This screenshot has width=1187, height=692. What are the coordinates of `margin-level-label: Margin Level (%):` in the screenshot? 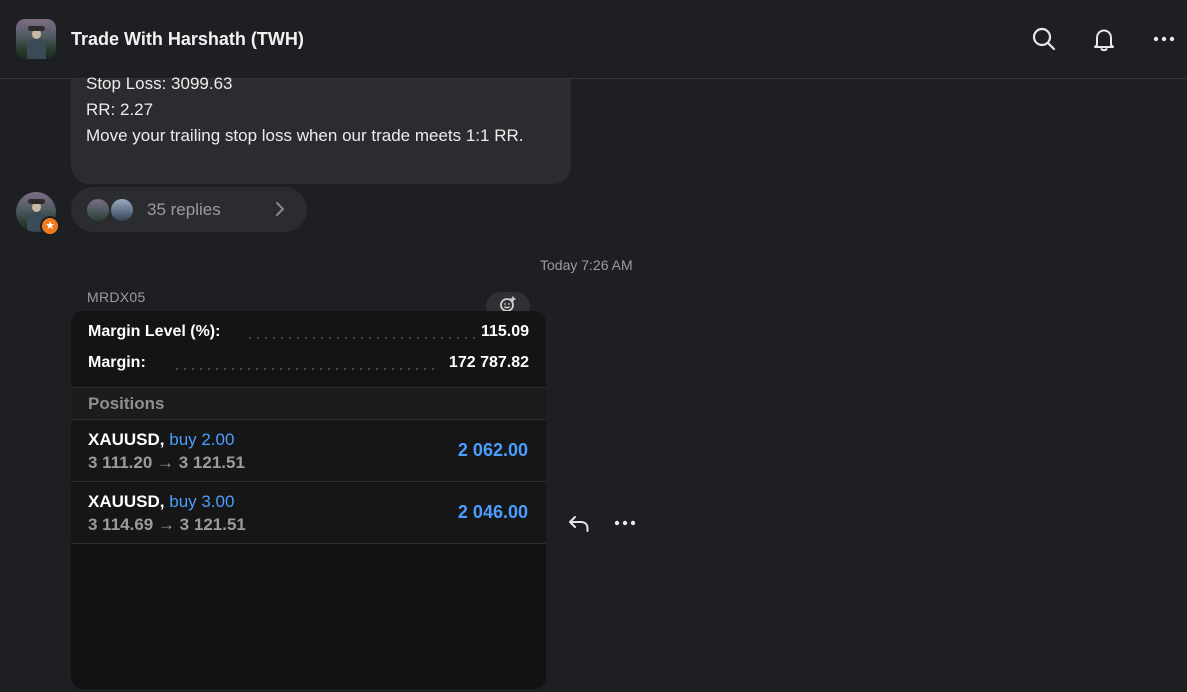 It's located at (154, 331).